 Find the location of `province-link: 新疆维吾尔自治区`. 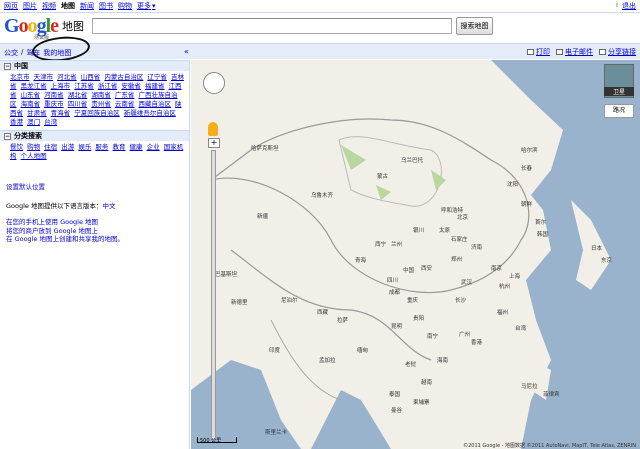

province-link: 新疆维吾尔自治区 is located at coordinates (150, 113).